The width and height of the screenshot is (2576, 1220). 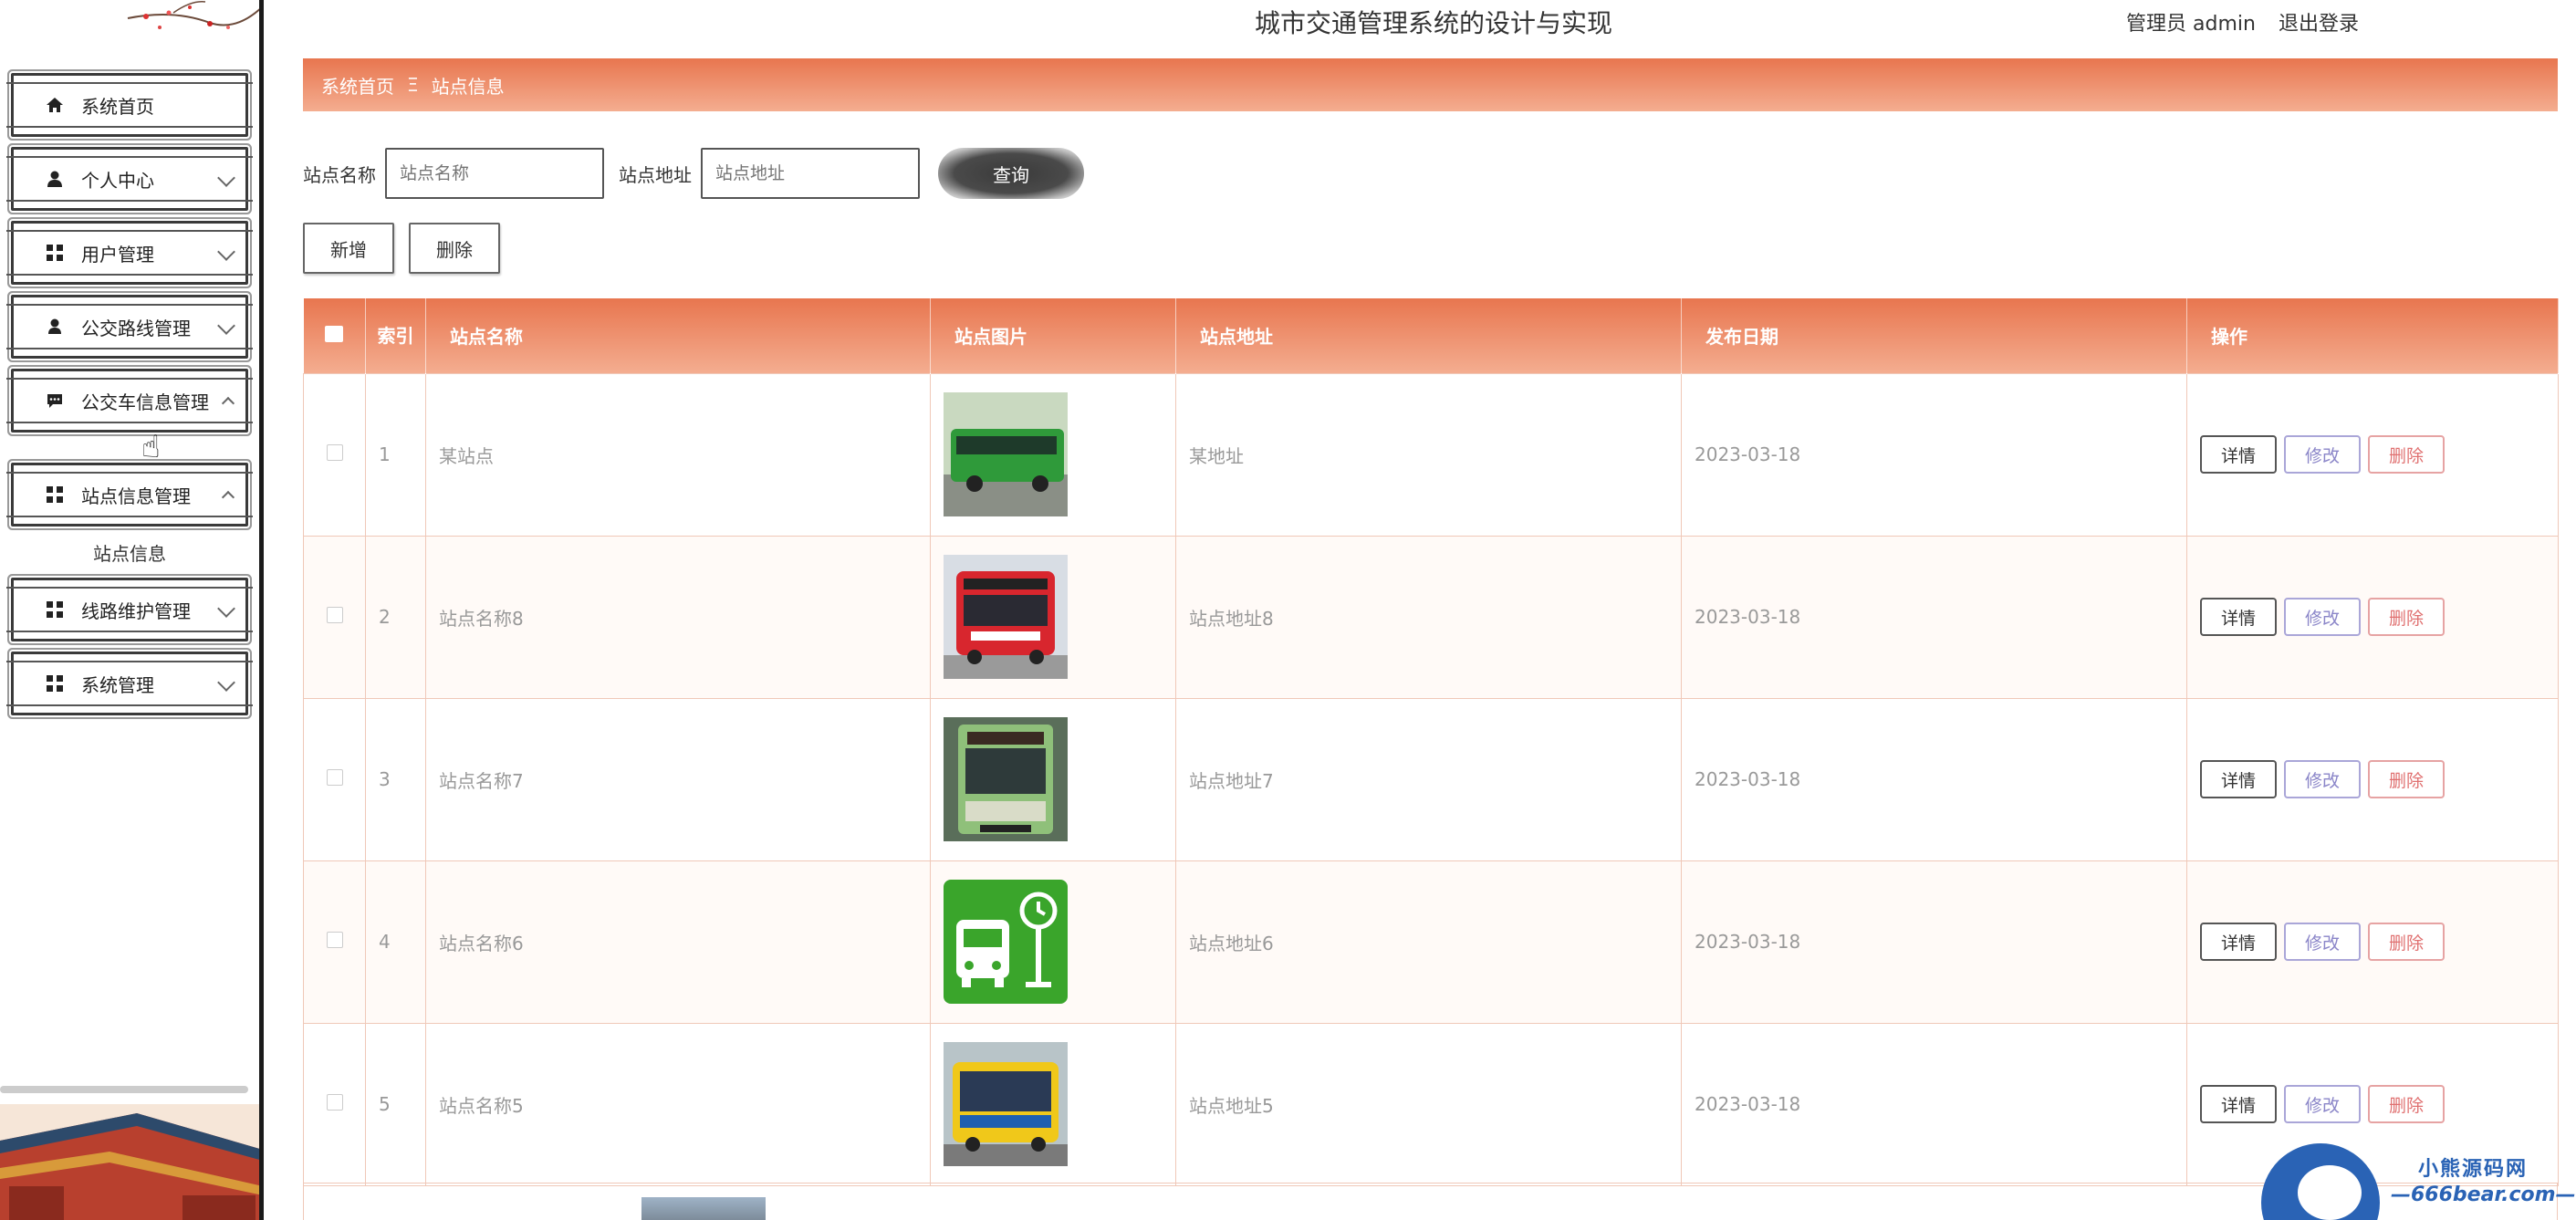 I want to click on sidebar-item-label: 站点信息管理, so click(x=136, y=496).